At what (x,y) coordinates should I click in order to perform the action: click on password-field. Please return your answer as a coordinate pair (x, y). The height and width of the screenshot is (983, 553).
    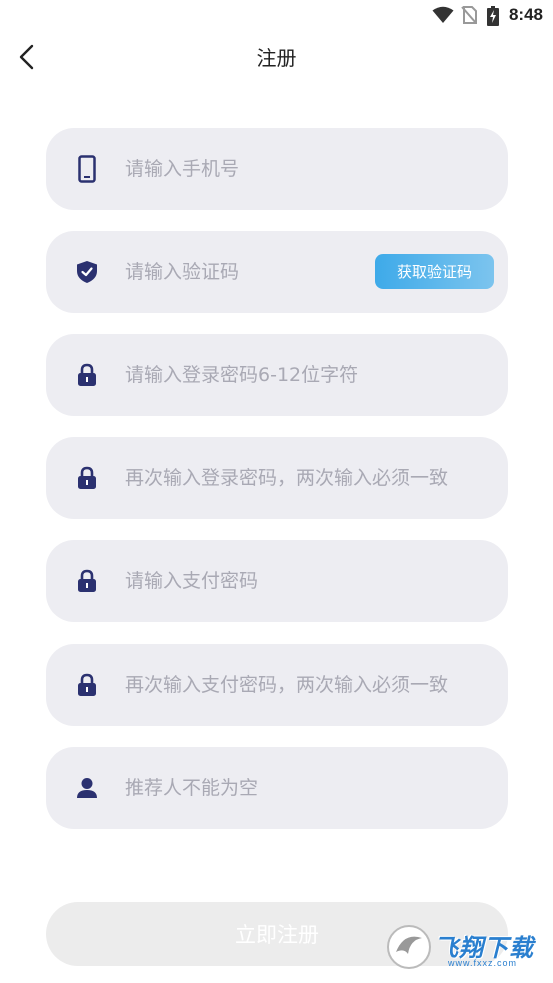
    Looking at the image, I should click on (277, 375).